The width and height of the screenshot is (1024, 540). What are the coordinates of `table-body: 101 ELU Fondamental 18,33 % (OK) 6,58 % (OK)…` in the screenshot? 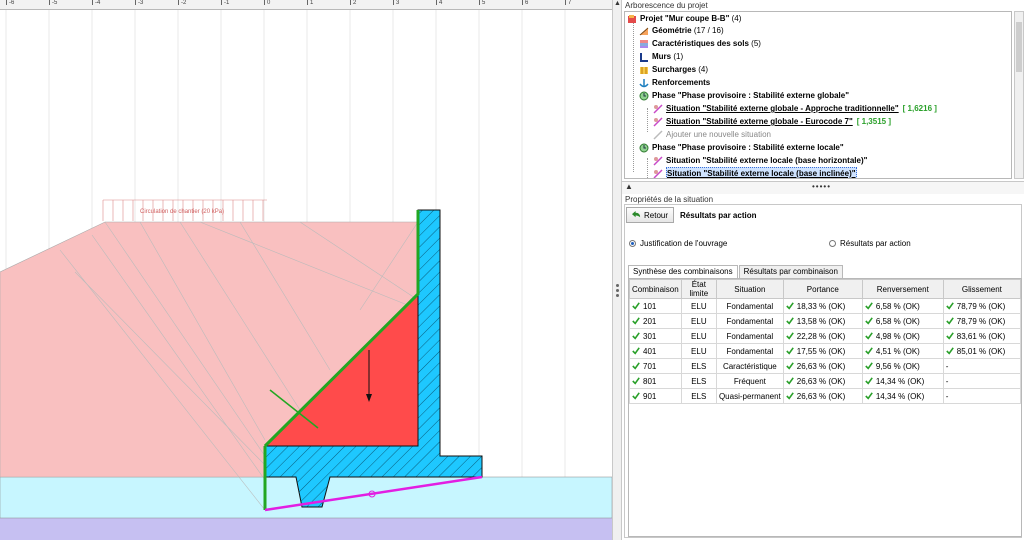 It's located at (825, 351).